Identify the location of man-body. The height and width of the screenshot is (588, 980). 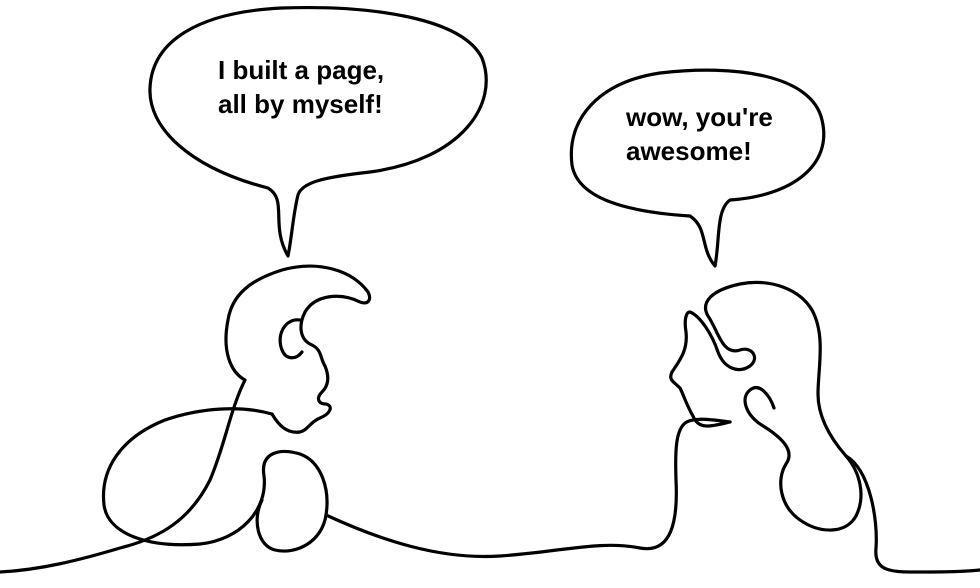
(215, 480).